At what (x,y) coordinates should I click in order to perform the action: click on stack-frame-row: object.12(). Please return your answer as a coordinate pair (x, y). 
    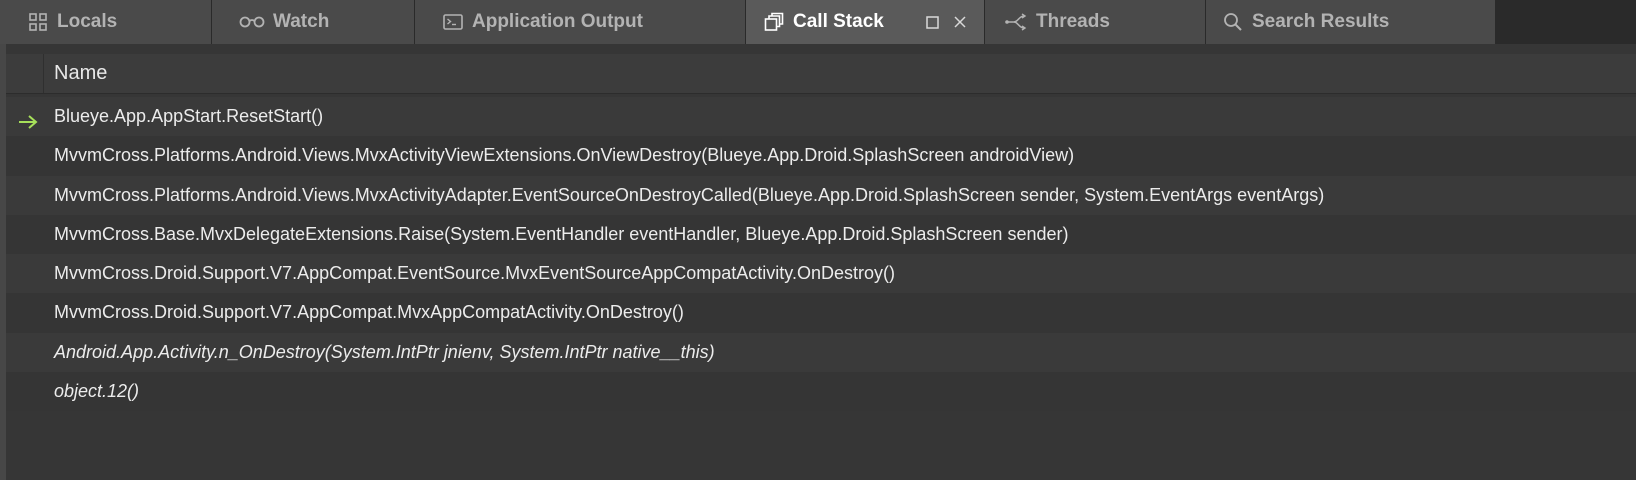
    Looking at the image, I should click on (821, 392).